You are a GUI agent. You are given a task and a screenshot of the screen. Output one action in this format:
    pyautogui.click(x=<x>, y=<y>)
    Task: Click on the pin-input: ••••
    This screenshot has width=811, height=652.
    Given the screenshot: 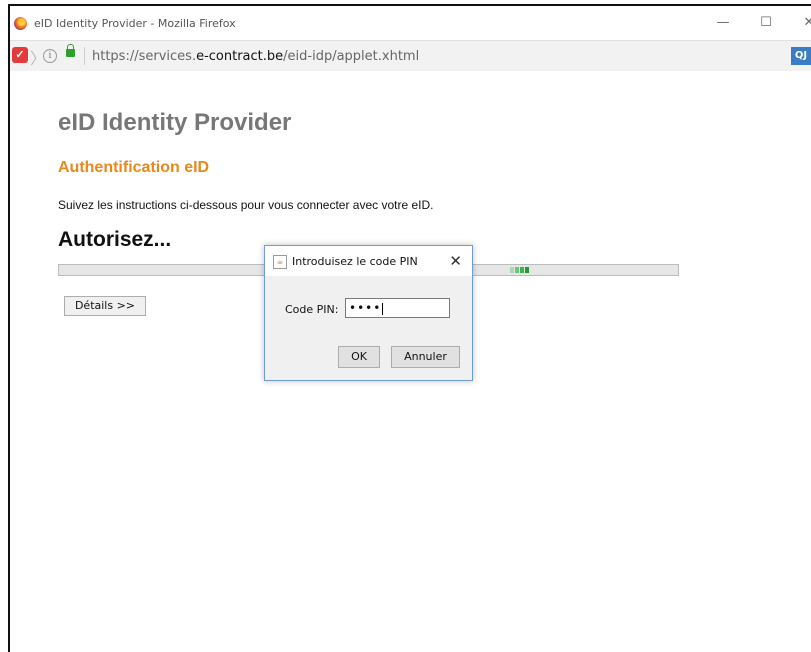 What is the action you would take?
    pyautogui.click(x=397, y=308)
    